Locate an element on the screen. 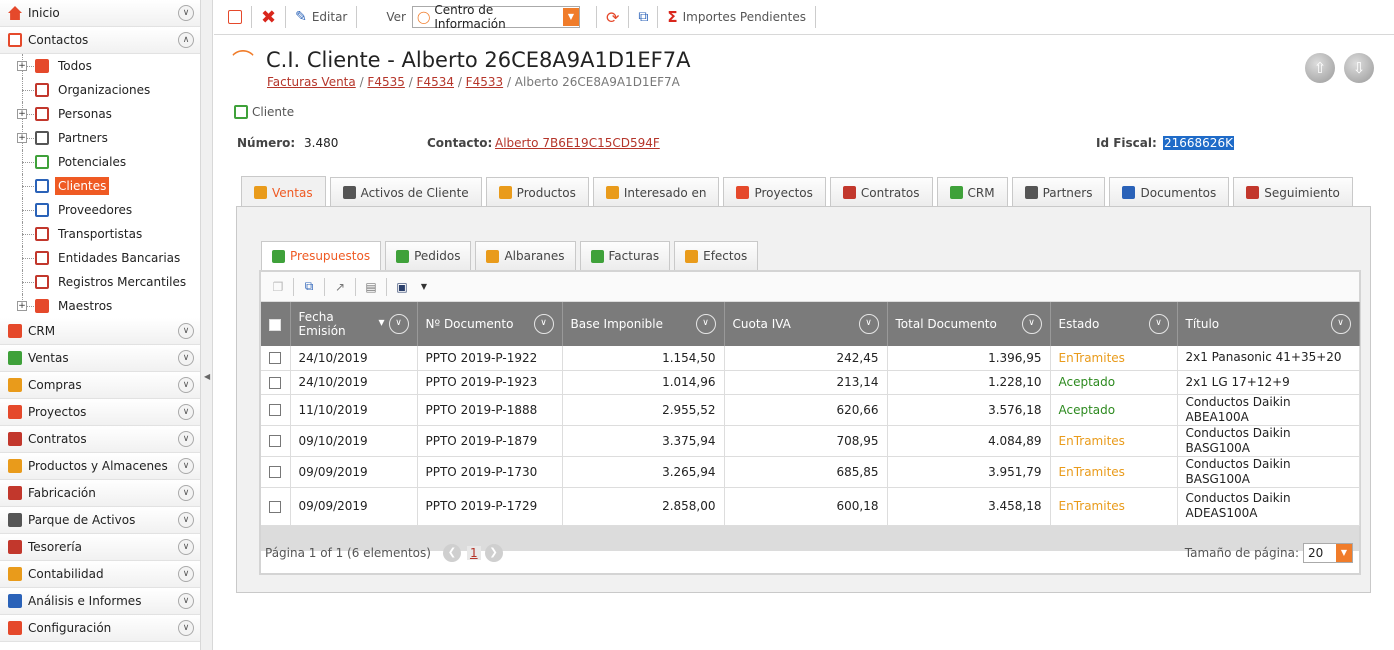  next-page-button: ❯ is located at coordinates (493, 553).